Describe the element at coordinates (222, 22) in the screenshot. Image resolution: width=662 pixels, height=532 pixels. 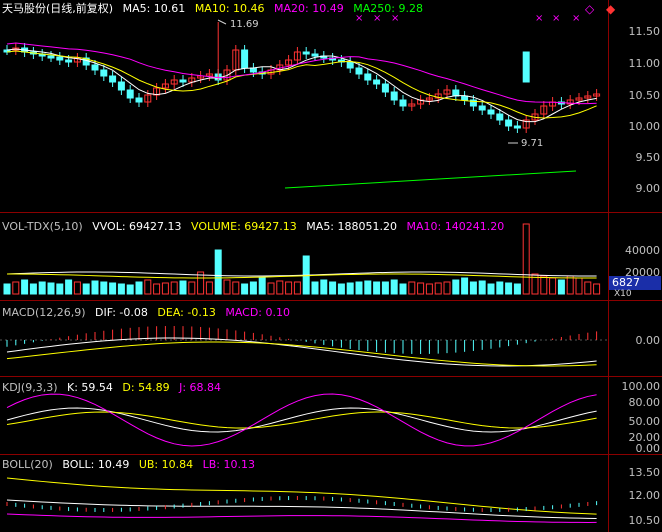
I see `high-marker-pointer` at that location.